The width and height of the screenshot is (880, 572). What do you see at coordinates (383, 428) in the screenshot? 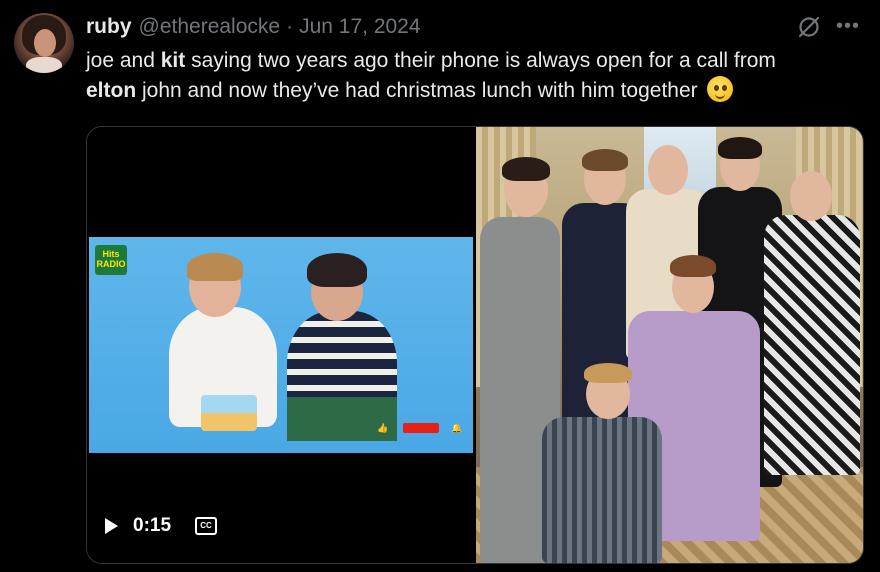
I see `like-icon: 👍` at bounding box center [383, 428].